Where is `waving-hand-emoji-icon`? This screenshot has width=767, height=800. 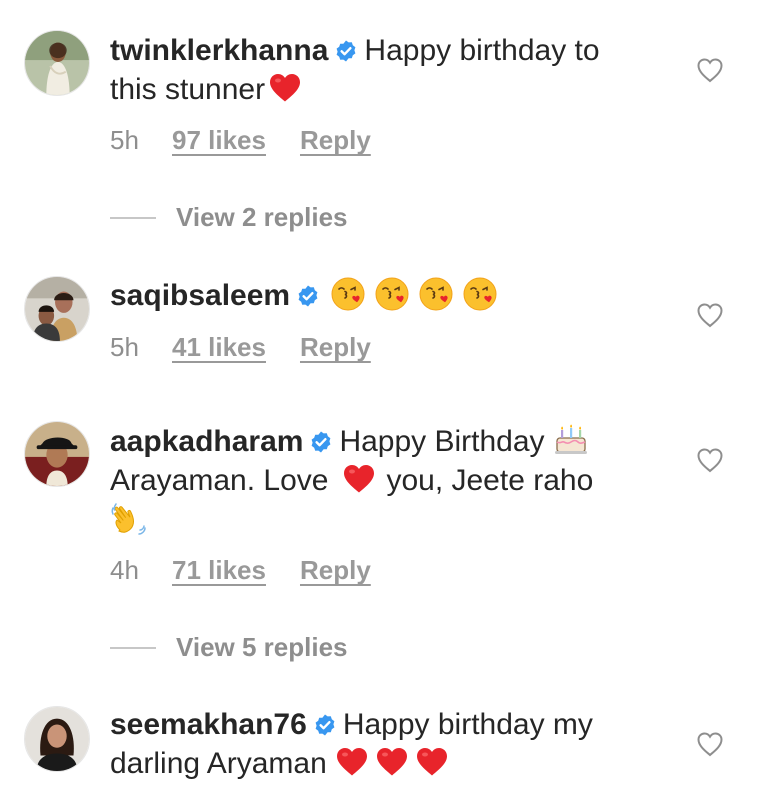 waving-hand-emoji-icon is located at coordinates (129, 519).